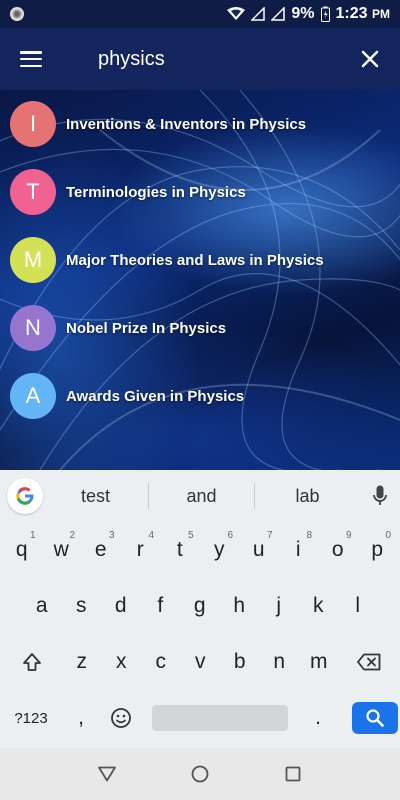 The image size is (400, 800). I want to click on result-title: Inventions & Inventors in Physics, so click(186, 124).